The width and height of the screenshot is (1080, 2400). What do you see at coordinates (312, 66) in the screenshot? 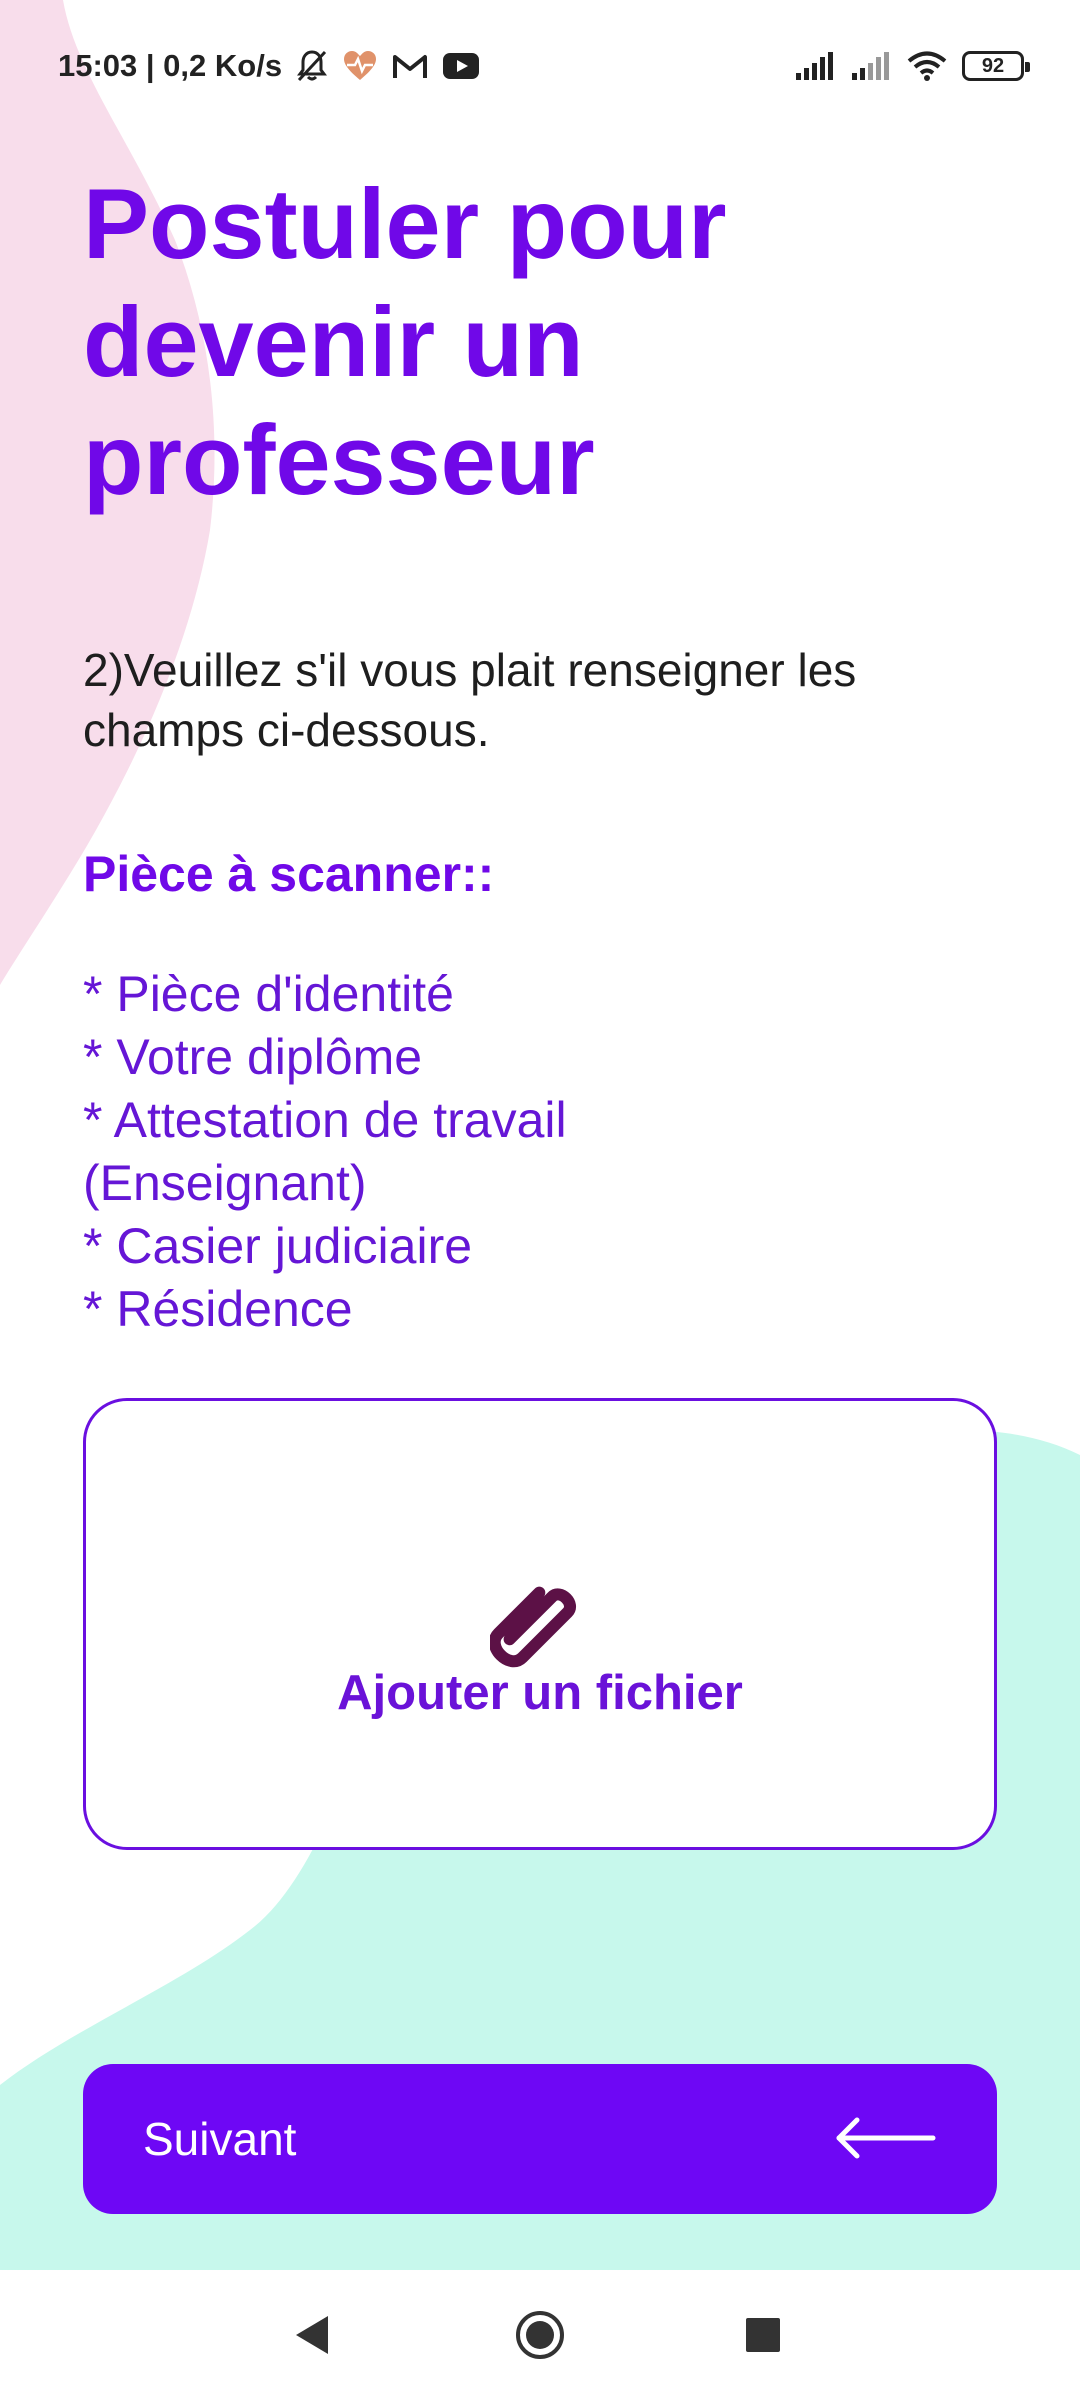
I see `bell-off-icon` at bounding box center [312, 66].